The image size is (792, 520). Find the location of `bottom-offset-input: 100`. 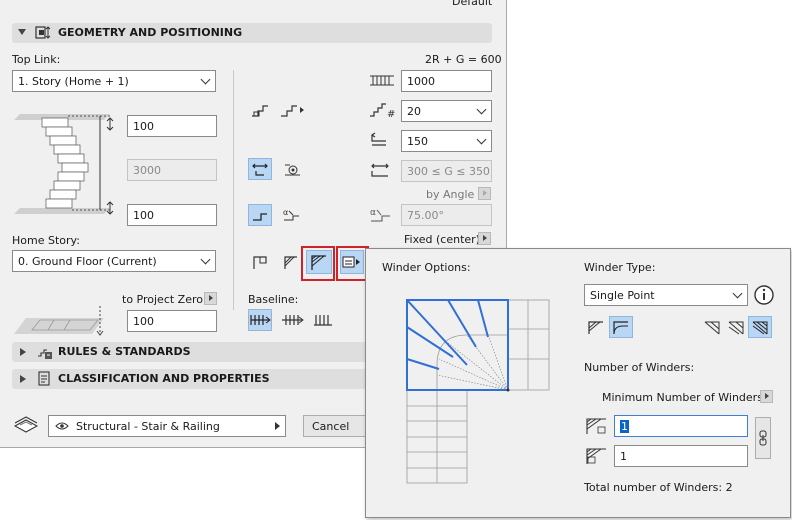

bottom-offset-input: 100 is located at coordinates (172, 215).